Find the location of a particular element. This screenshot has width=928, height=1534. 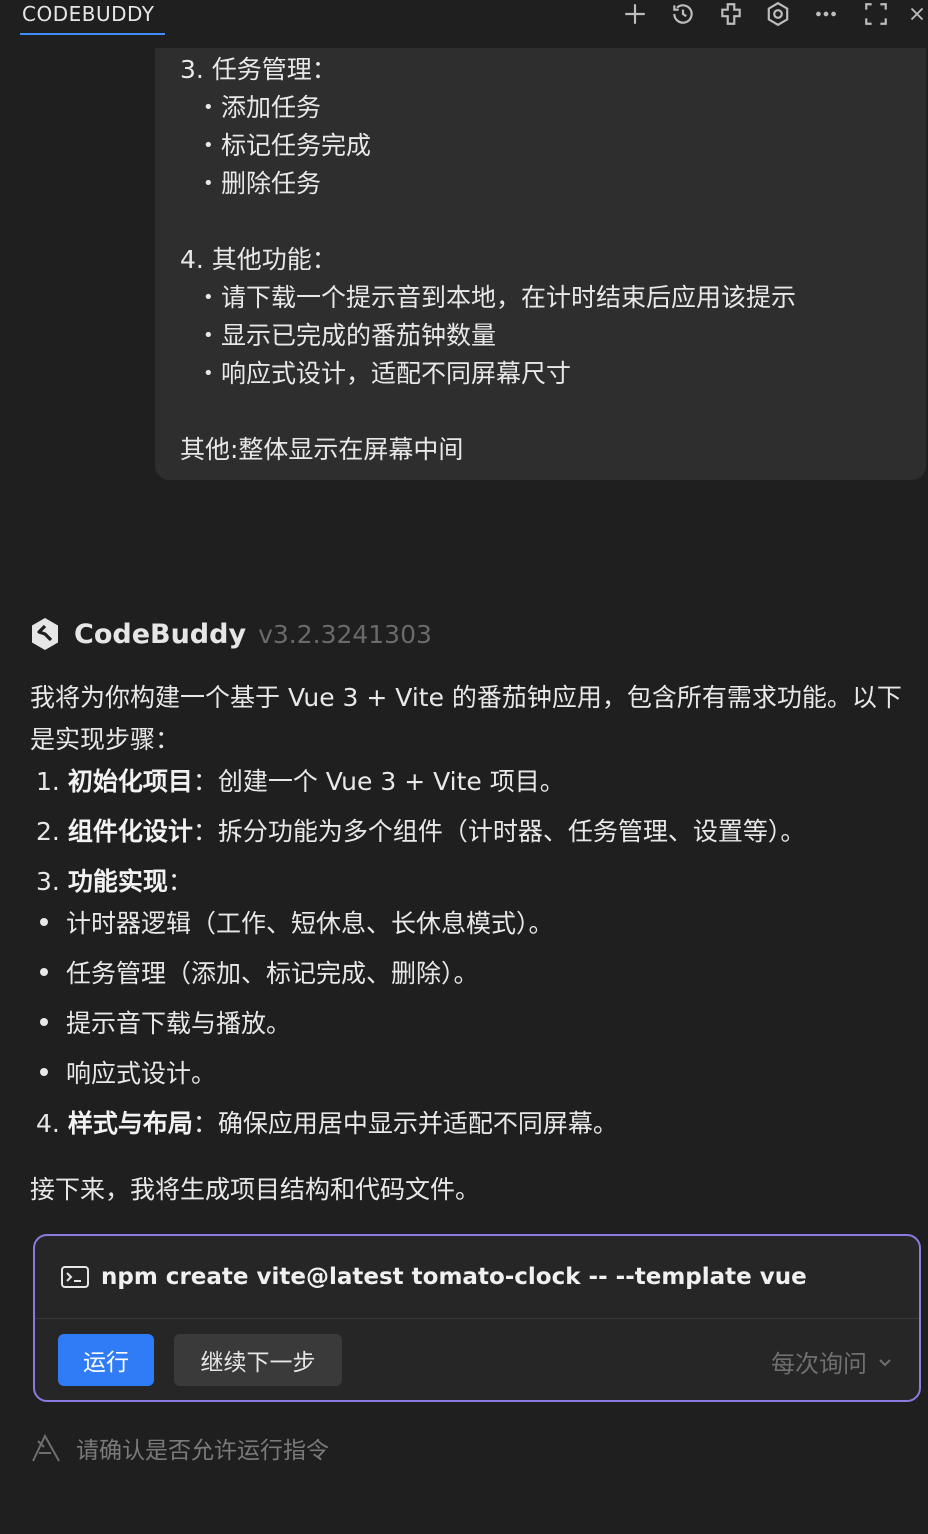

list-item: 请下载一个提示音到本地，在计时结束后应用该提示 is located at coordinates (499, 296).